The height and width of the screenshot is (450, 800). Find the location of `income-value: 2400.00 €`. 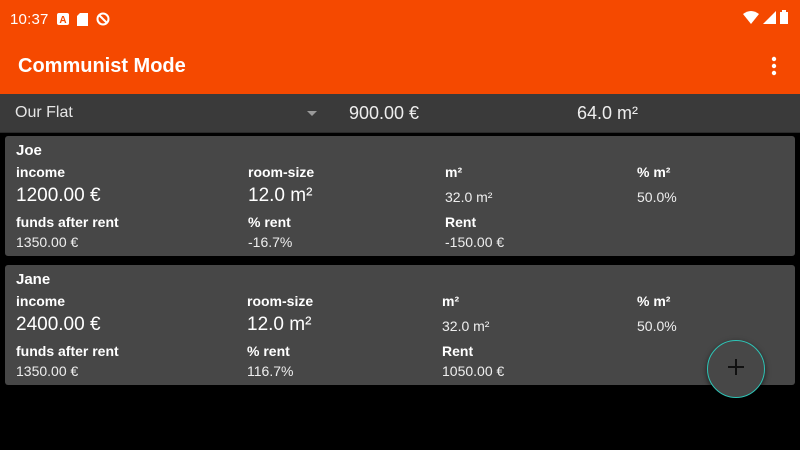

income-value: 2400.00 € is located at coordinates (58, 324).